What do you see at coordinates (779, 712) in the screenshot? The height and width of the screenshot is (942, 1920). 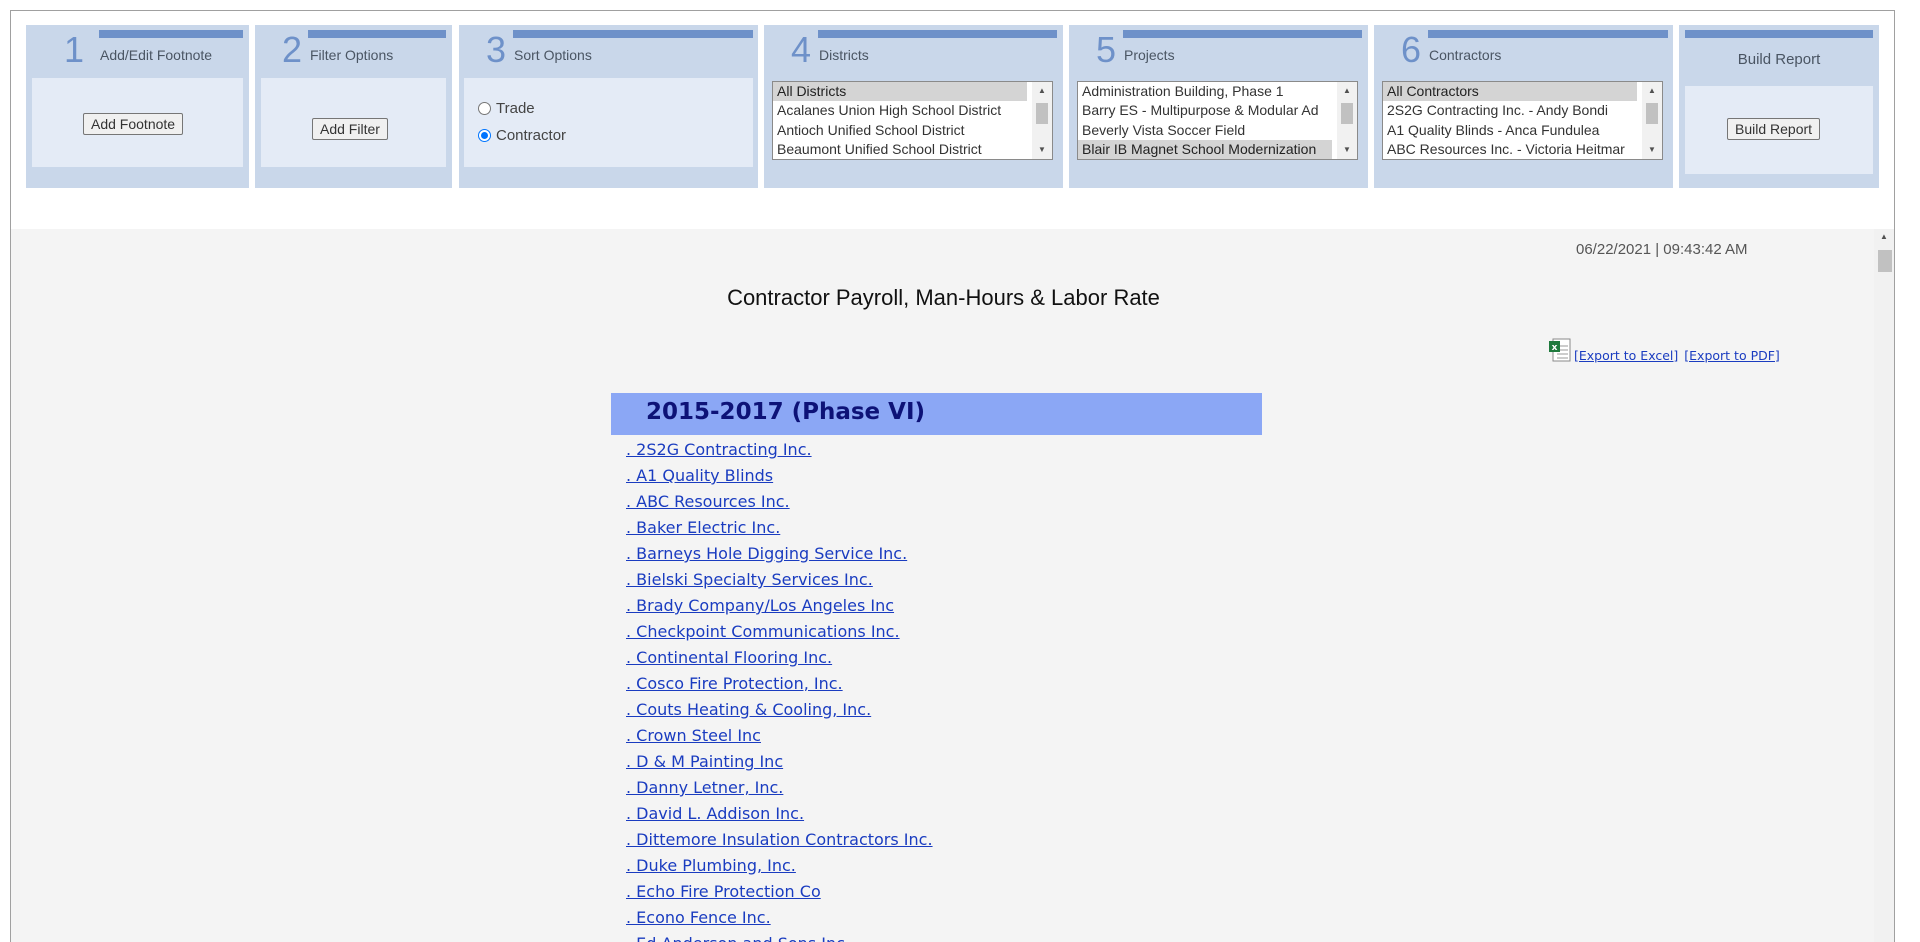 I see `contractor-link: . Couts Heating & Cooling, Inc.` at bounding box center [779, 712].